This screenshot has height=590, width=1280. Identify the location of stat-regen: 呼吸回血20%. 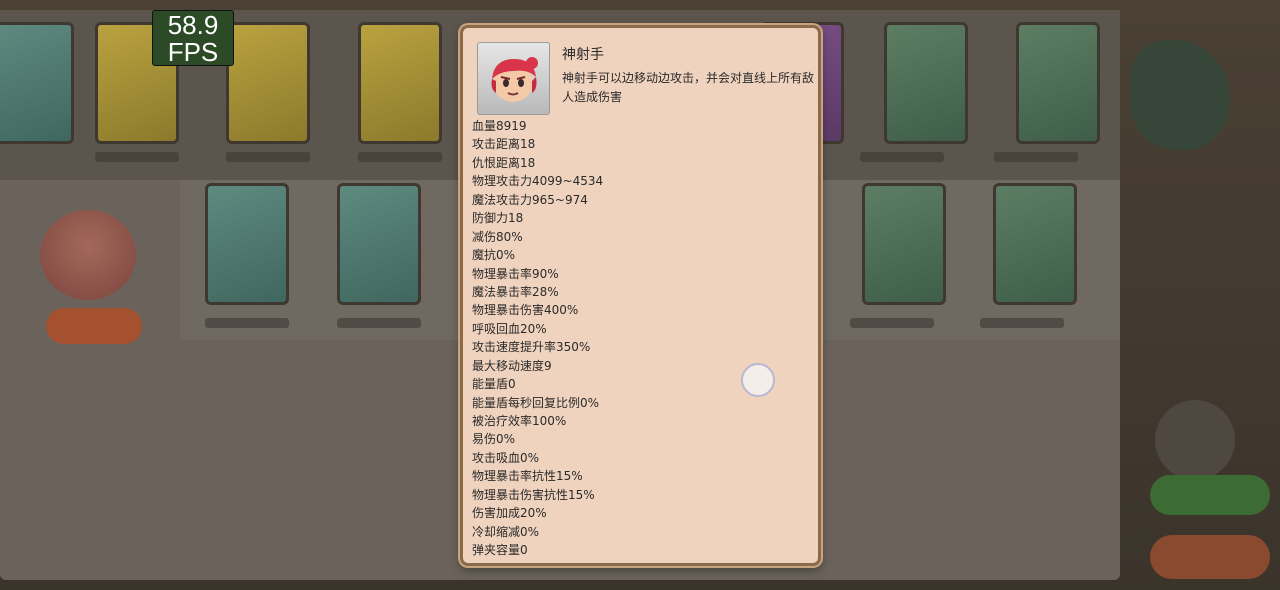
(509, 328).